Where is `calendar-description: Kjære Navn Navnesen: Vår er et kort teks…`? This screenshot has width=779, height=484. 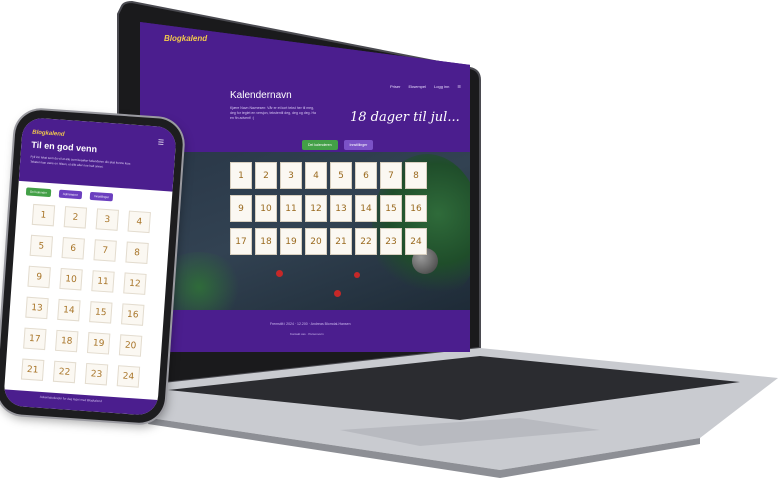 calendar-description: Kjære Navn Navnesen: Vår er et kort teks… is located at coordinates (273, 113).